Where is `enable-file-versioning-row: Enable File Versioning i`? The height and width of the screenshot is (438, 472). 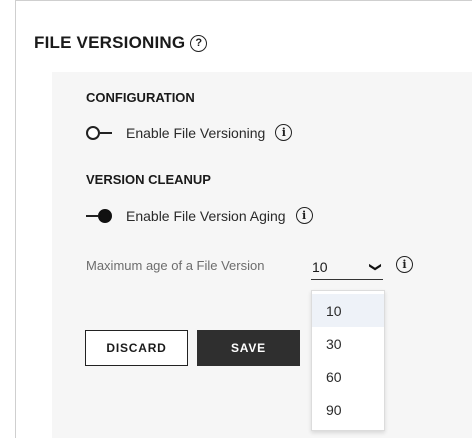
enable-file-versioning-row: Enable File Versioning i is located at coordinates (189, 132).